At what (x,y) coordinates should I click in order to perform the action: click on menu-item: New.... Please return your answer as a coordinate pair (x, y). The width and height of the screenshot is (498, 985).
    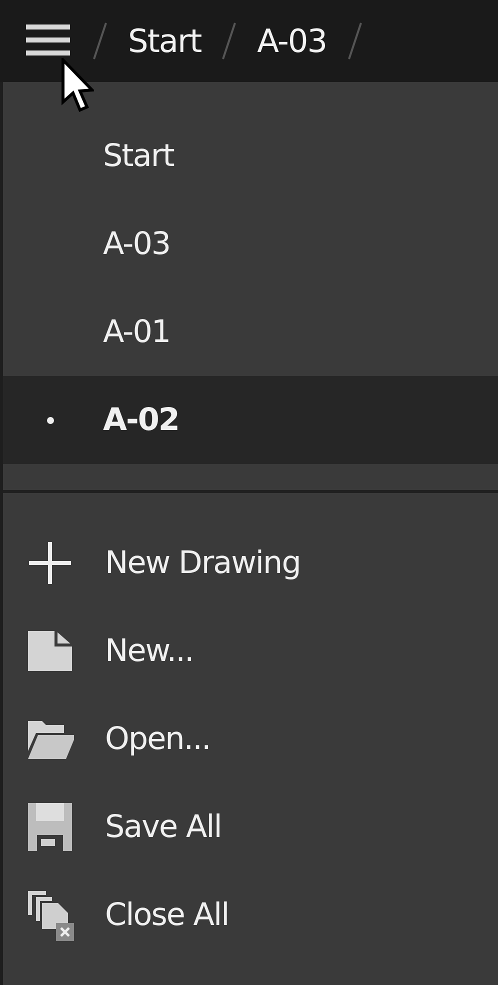
    Looking at the image, I should click on (250, 651).